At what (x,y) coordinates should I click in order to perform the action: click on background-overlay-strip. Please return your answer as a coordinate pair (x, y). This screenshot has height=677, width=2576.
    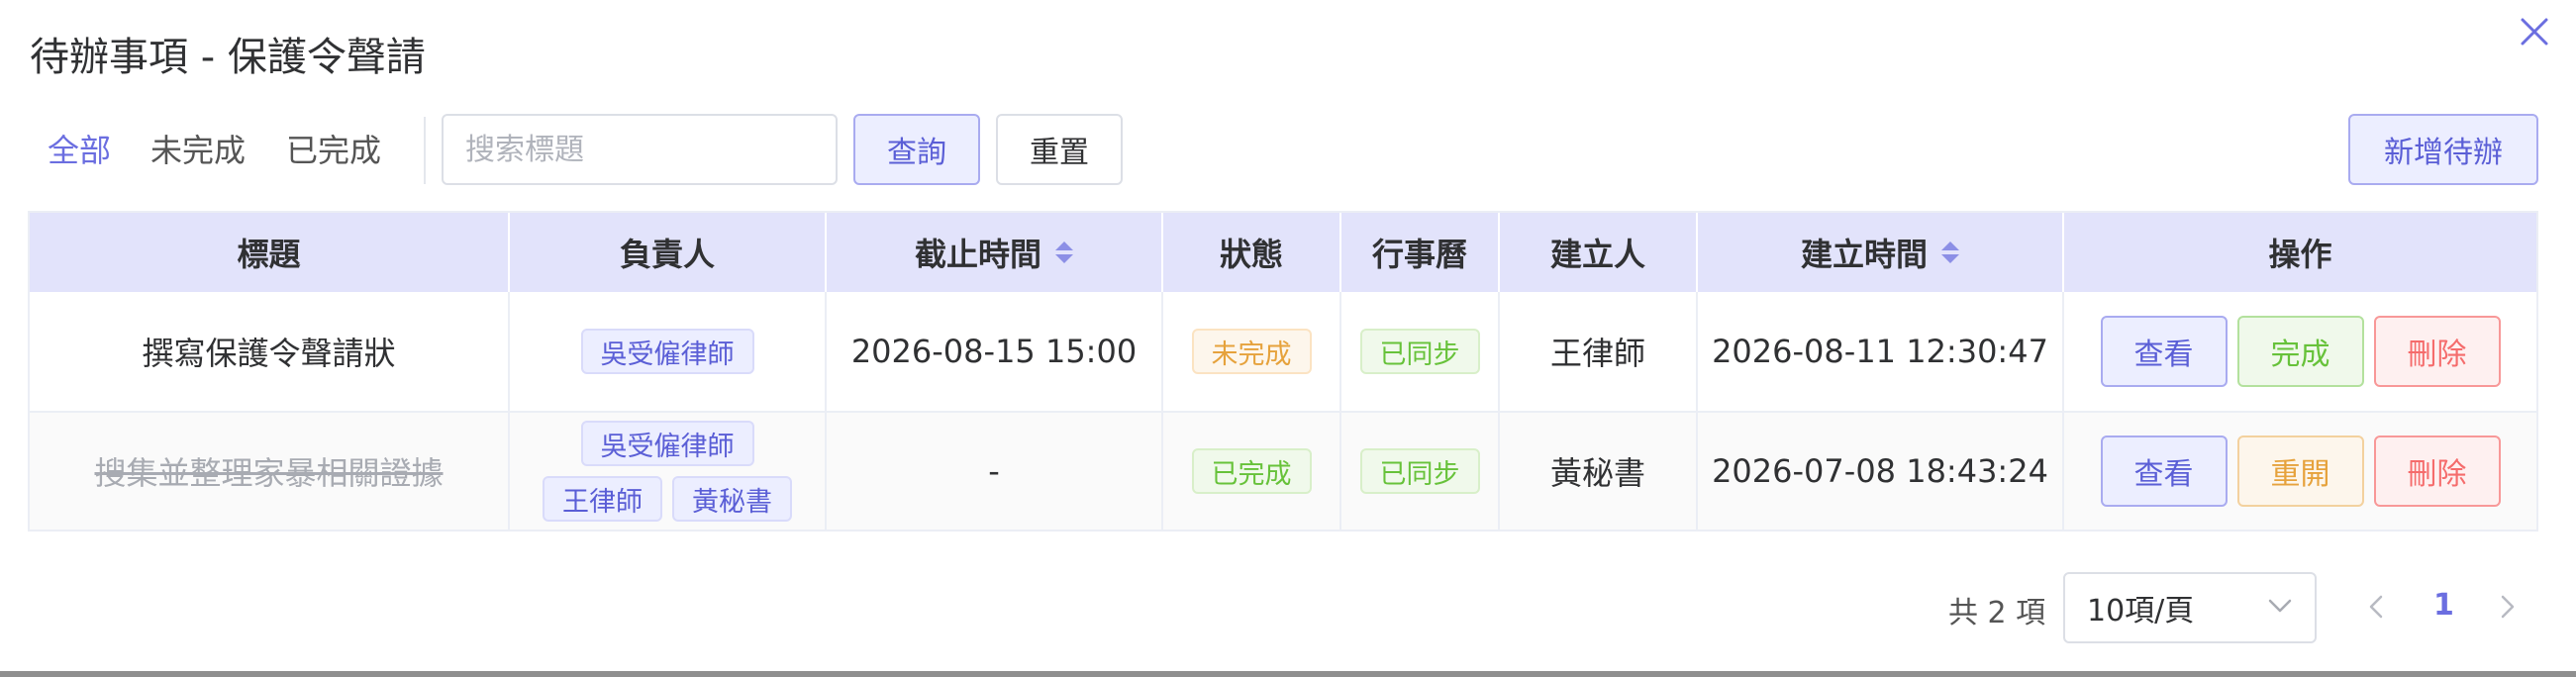
    Looking at the image, I should click on (1288, 674).